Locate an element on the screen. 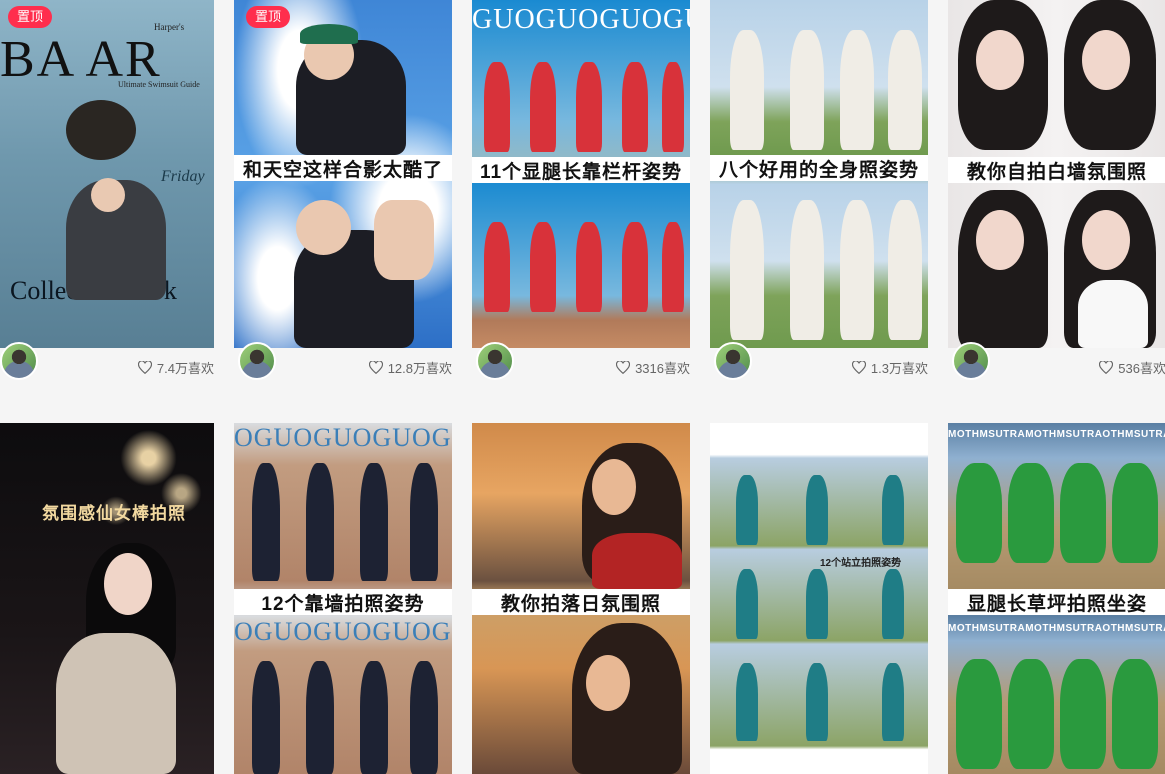 The image size is (1165, 774). like-button: 12.8万喜欢 is located at coordinates (410, 367).